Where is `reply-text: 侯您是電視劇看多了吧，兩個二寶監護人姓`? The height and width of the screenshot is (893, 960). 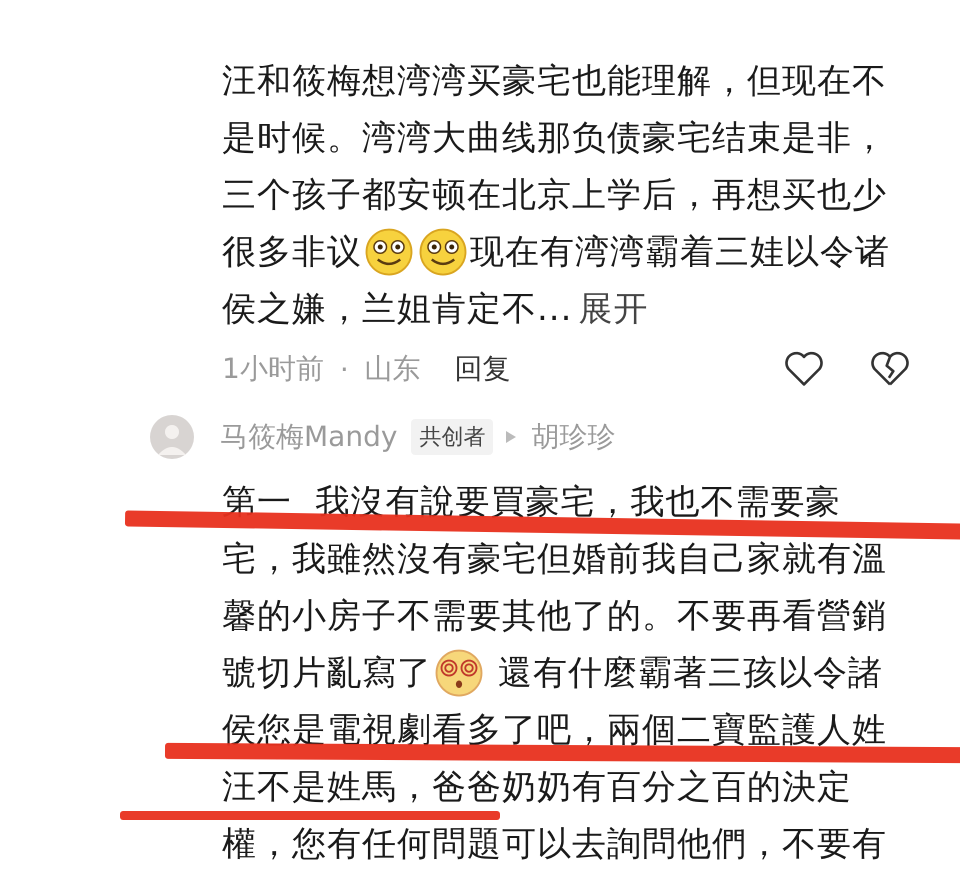
reply-text: 侯您是電視劇看多了吧，兩個二寶監護人姓 is located at coordinates (554, 730).